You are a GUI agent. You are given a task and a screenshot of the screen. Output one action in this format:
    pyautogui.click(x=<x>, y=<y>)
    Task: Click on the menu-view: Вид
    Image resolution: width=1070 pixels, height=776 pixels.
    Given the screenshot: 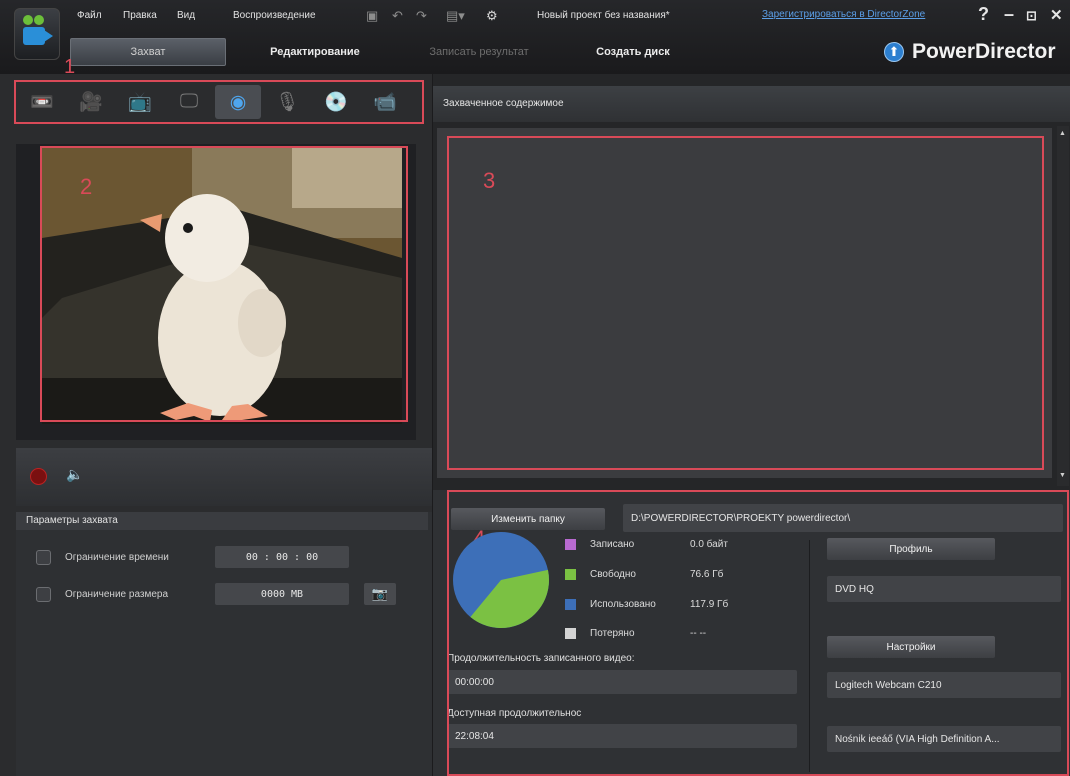 What is the action you would take?
    pyautogui.click(x=186, y=15)
    